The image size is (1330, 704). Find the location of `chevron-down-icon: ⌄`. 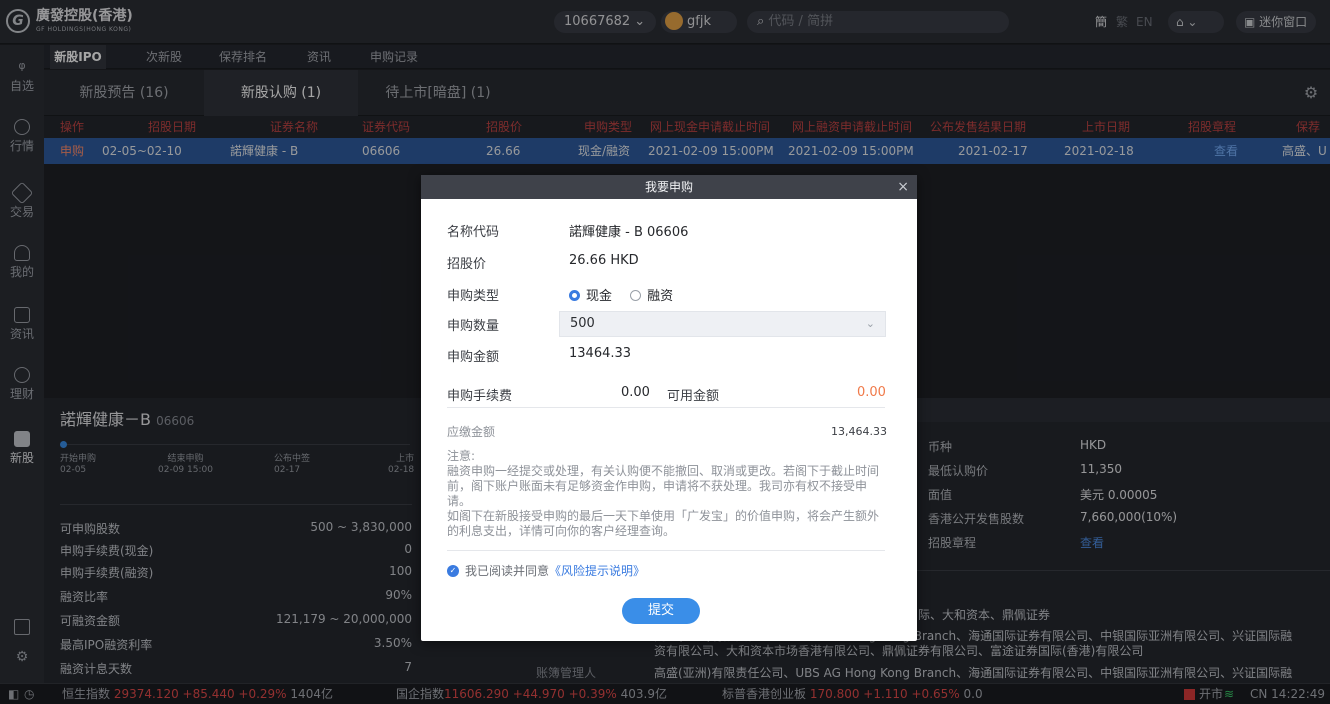

chevron-down-icon: ⌄ is located at coordinates (870, 323).